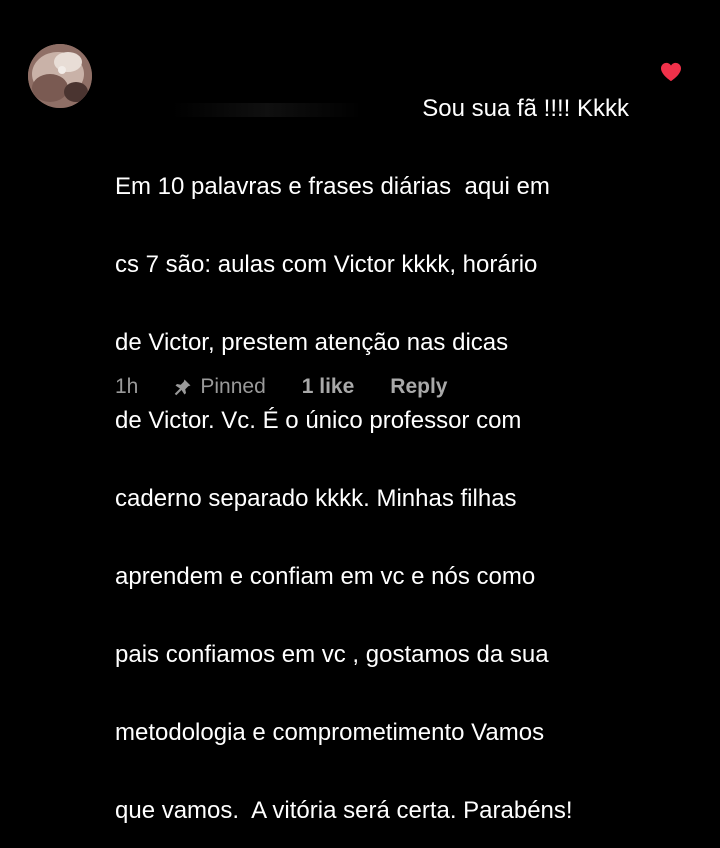  Describe the element at coordinates (325, 576) in the screenshot. I see `comment-line: aprendem e confiam em vc e nós como` at that location.